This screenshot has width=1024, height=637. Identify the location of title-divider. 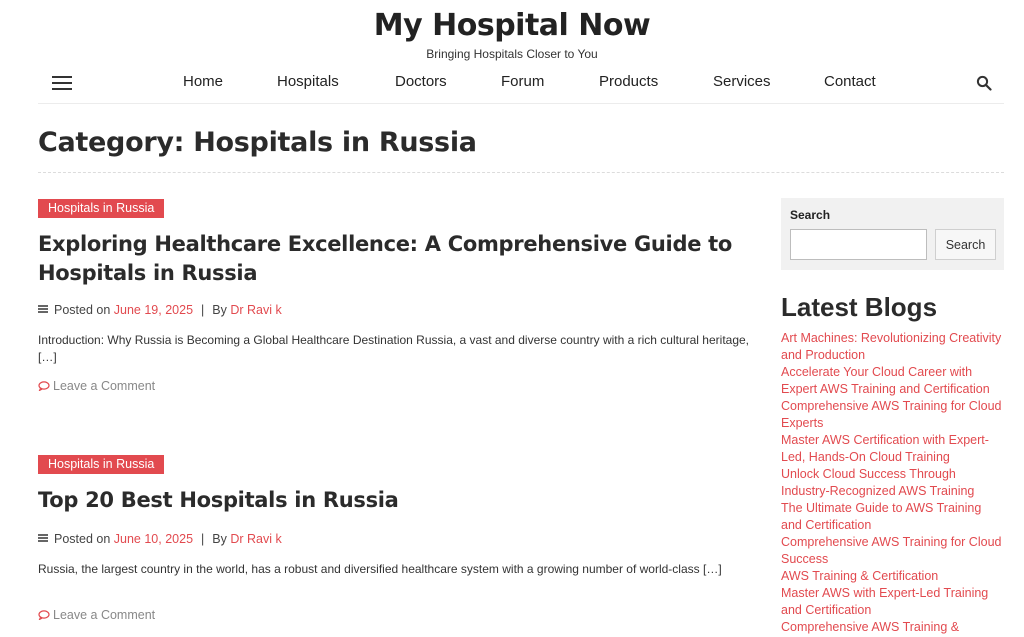
(521, 172).